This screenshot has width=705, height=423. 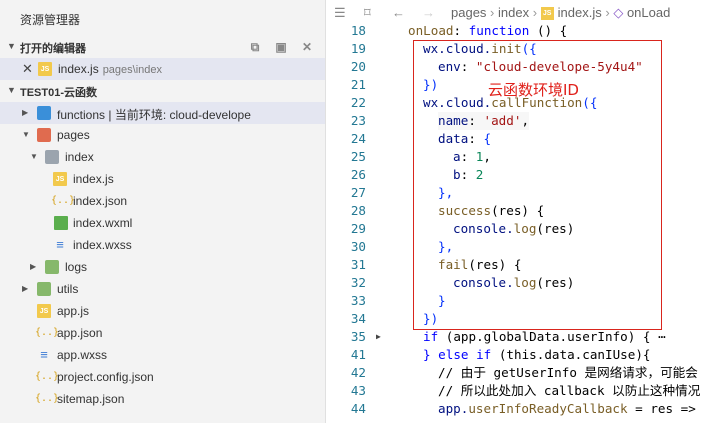 What do you see at coordinates (162, 267) in the screenshot?
I see `tree-item-logs: ▶ logs` at bounding box center [162, 267].